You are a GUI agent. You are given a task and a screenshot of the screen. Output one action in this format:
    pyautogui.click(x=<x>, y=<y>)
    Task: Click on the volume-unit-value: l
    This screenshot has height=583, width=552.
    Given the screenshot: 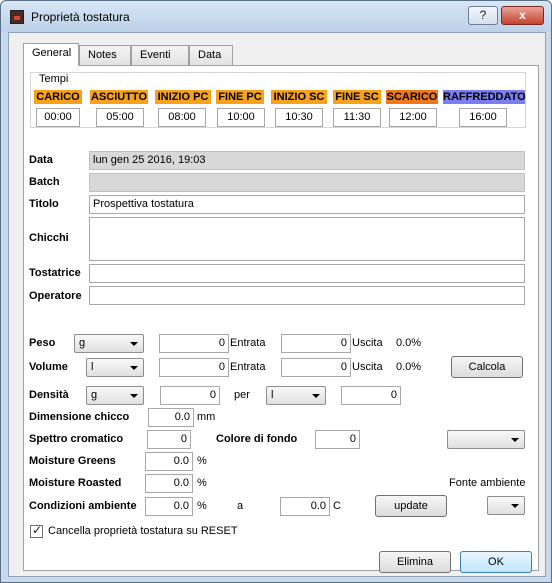 What is the action you would take?
    pyautogui.click(x=92, y=367)
    